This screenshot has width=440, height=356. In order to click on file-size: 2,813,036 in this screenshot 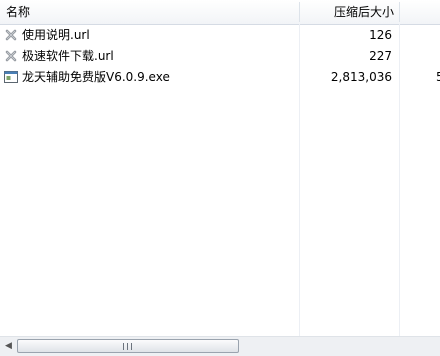, I will do `click(361, 77)`.